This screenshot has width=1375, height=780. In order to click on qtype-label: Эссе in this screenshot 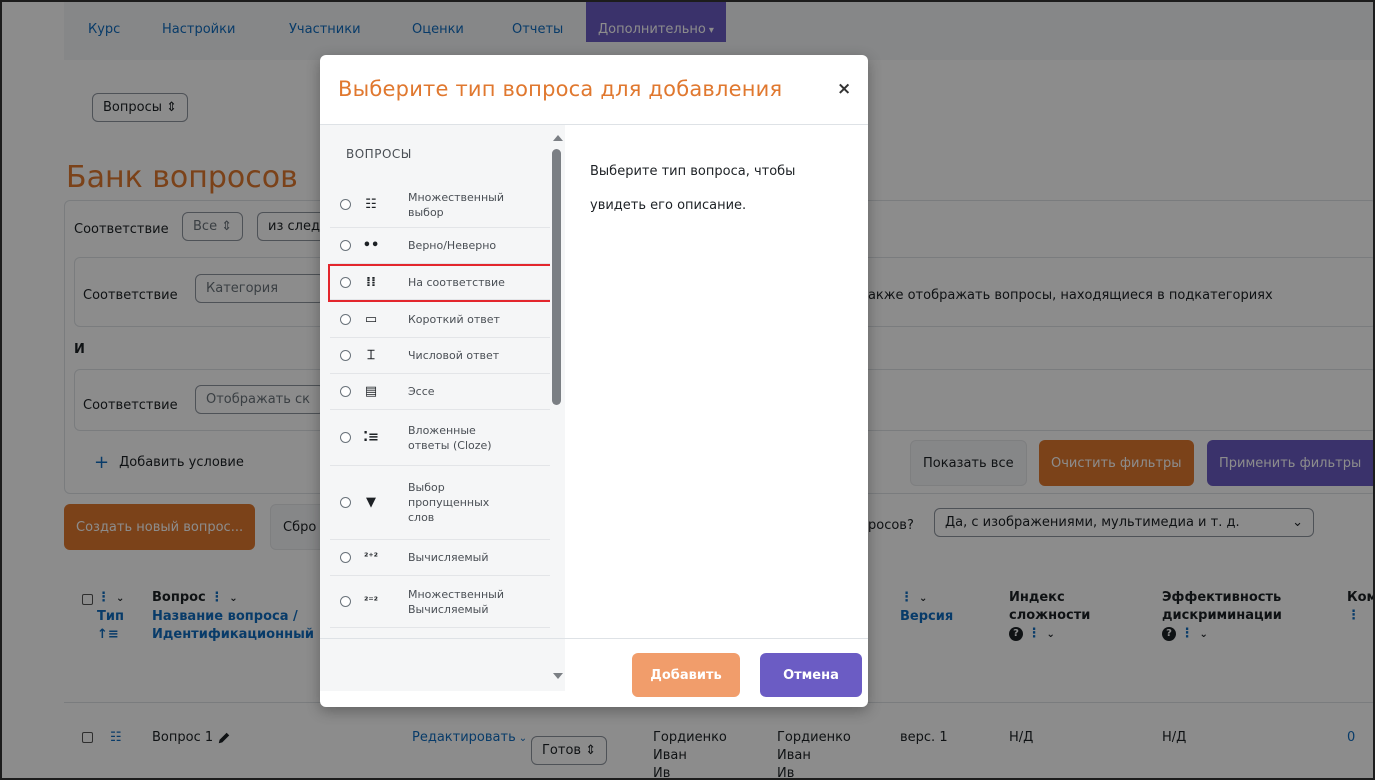, I will do `click(421, 391)`.